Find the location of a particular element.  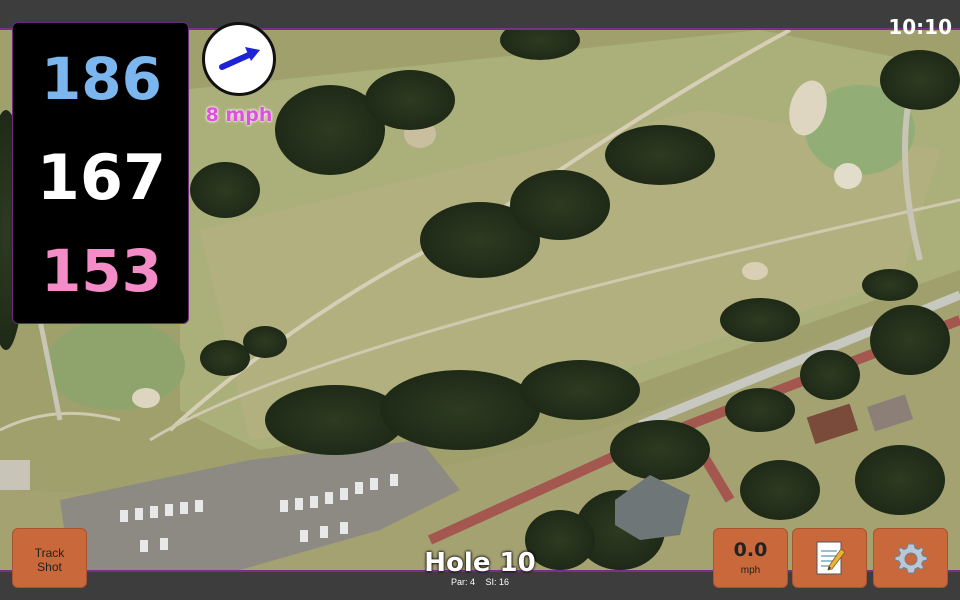

track-shot-button: Track Shot is located at coordinates (49, 558).